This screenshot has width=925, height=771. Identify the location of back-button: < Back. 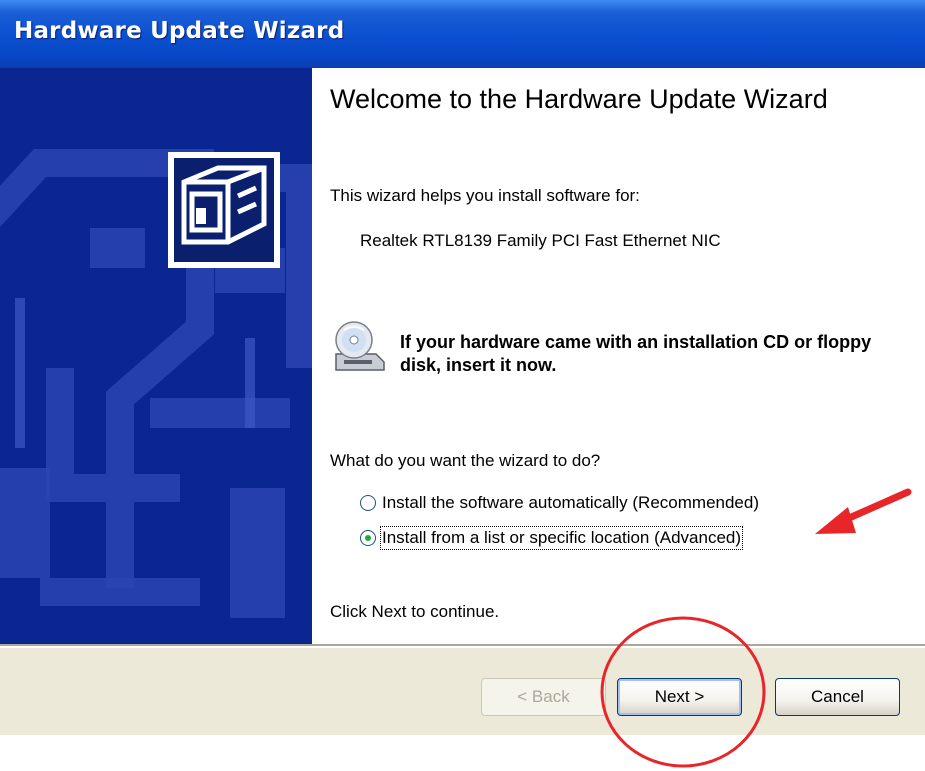
(543, 697).